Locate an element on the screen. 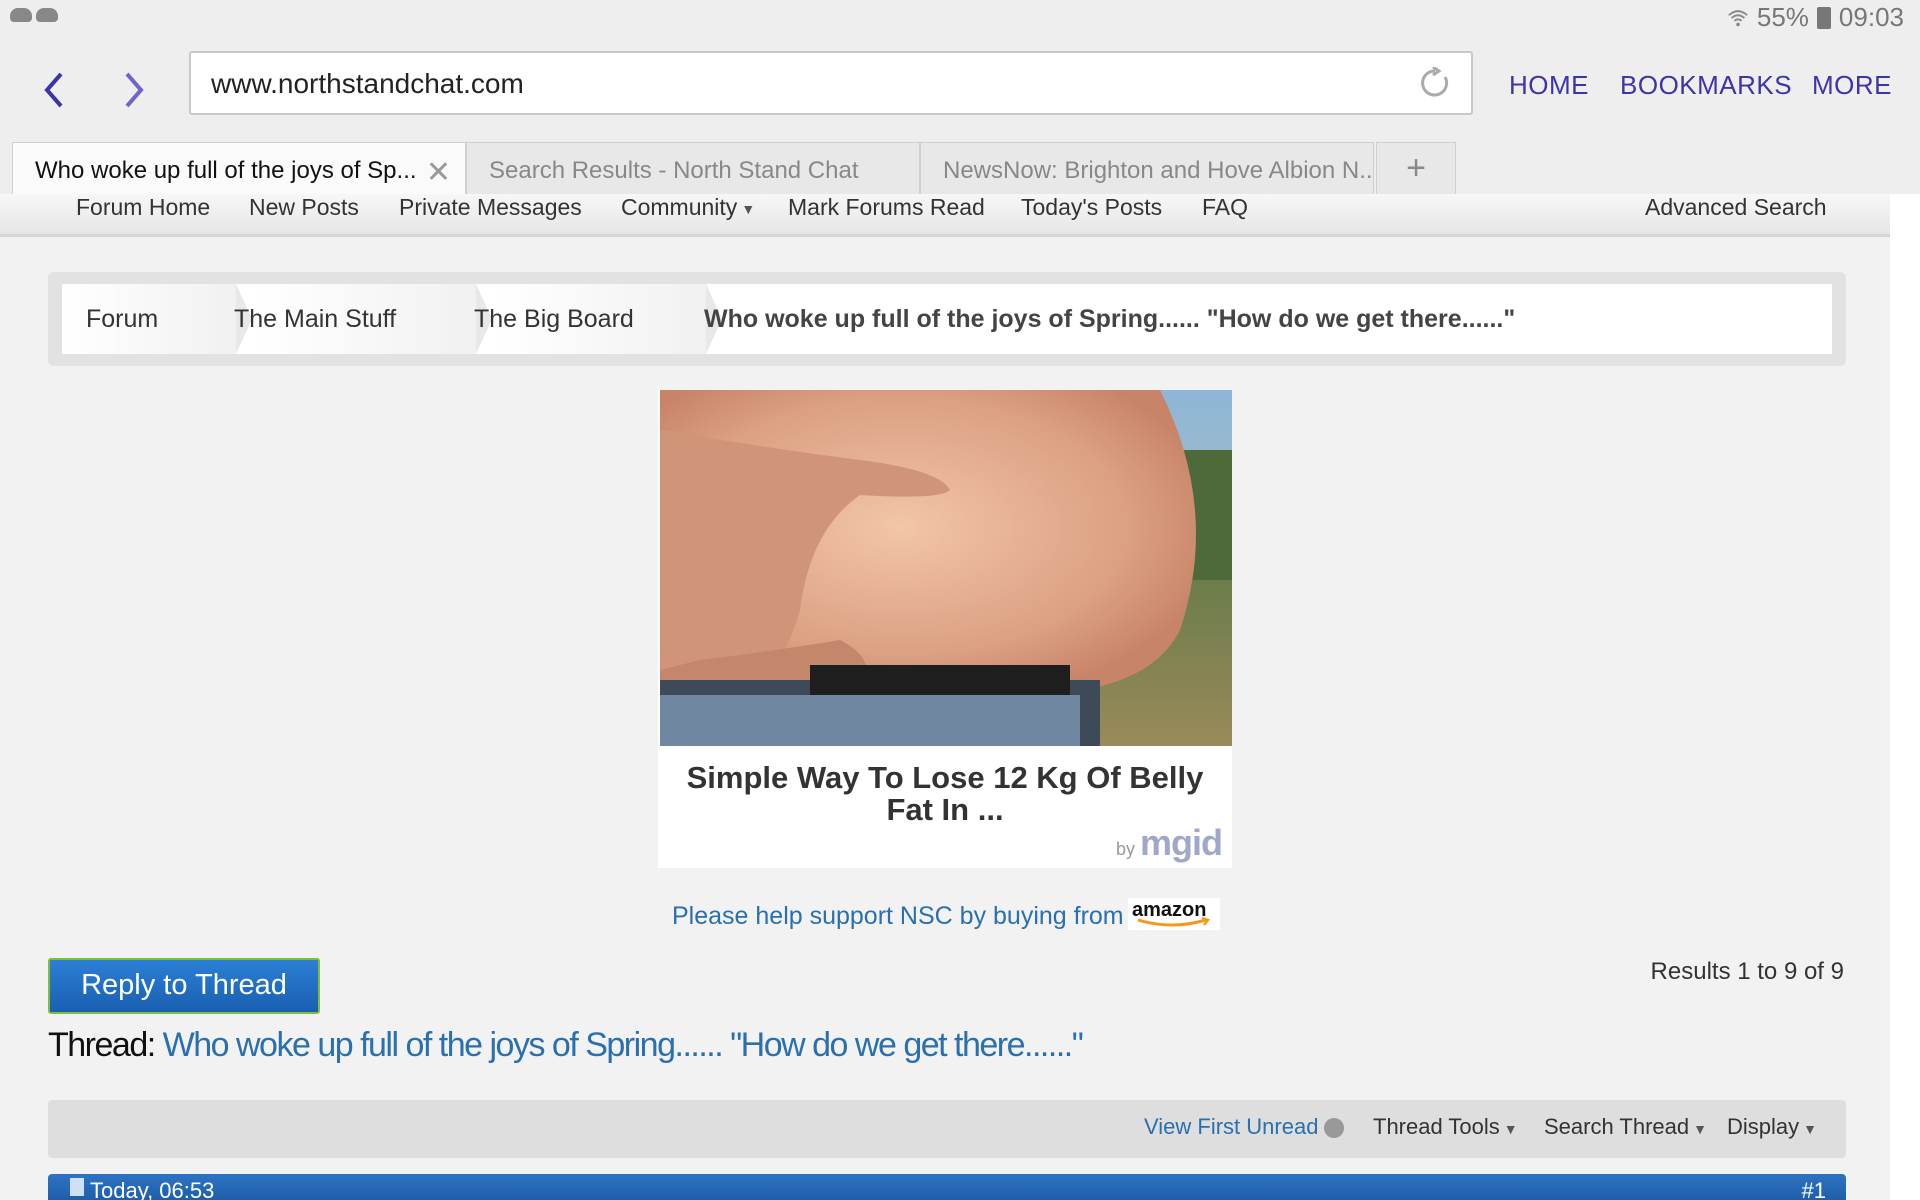  search-thread-label: Search Thread is located at coordinates (1617, 1126).